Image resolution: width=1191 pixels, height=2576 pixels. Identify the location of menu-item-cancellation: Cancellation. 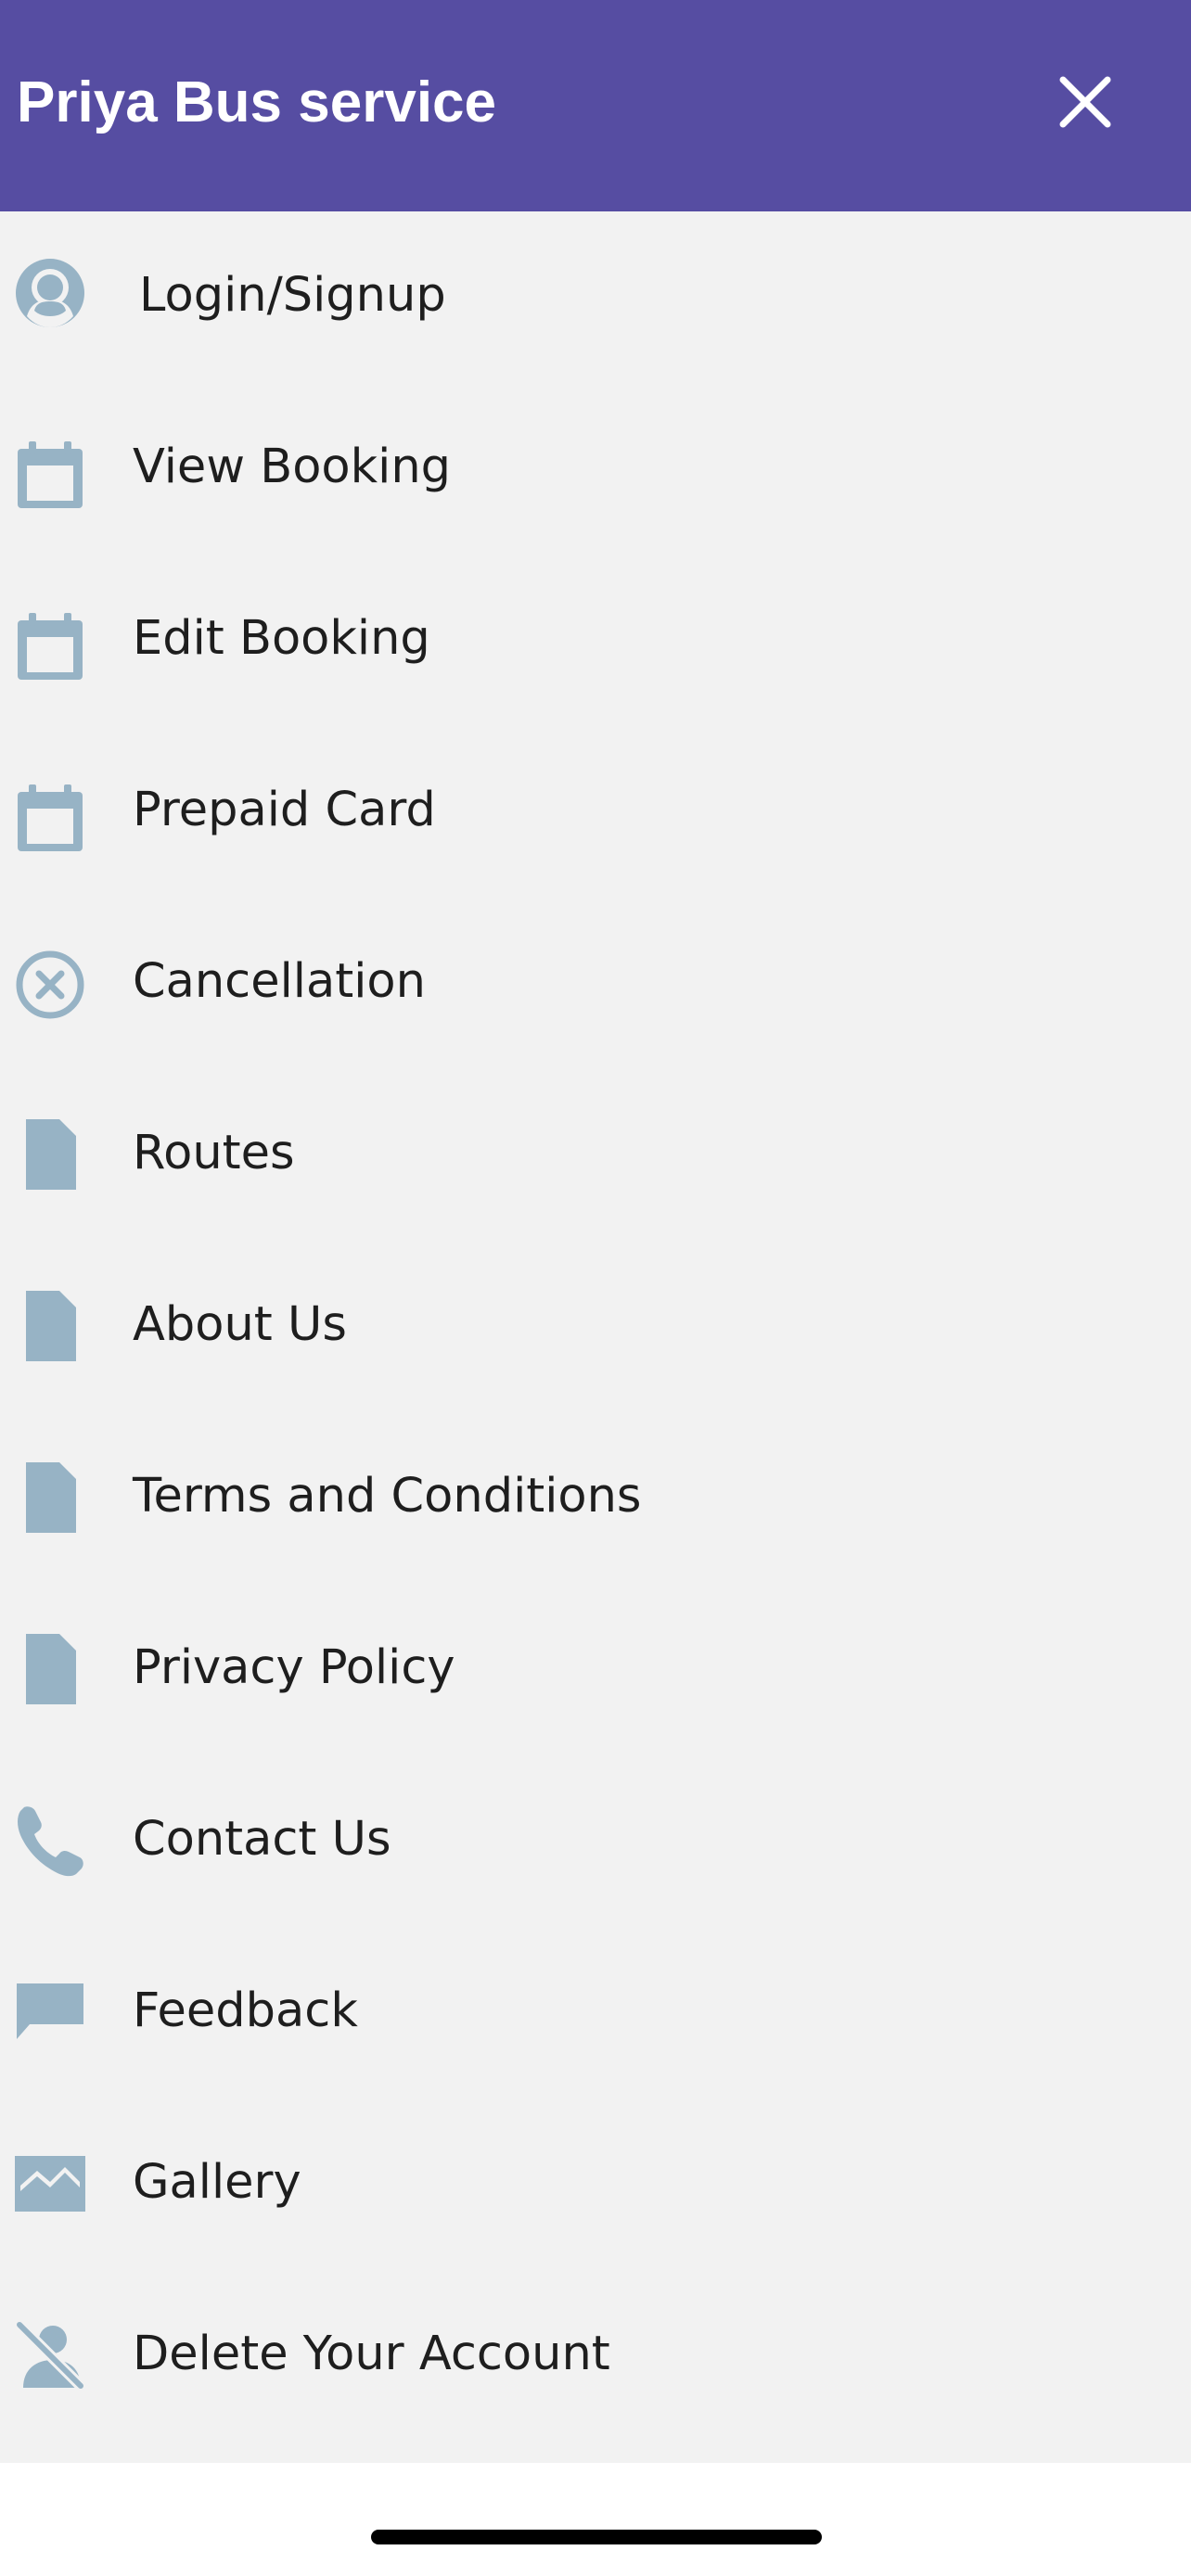
(595, 984).